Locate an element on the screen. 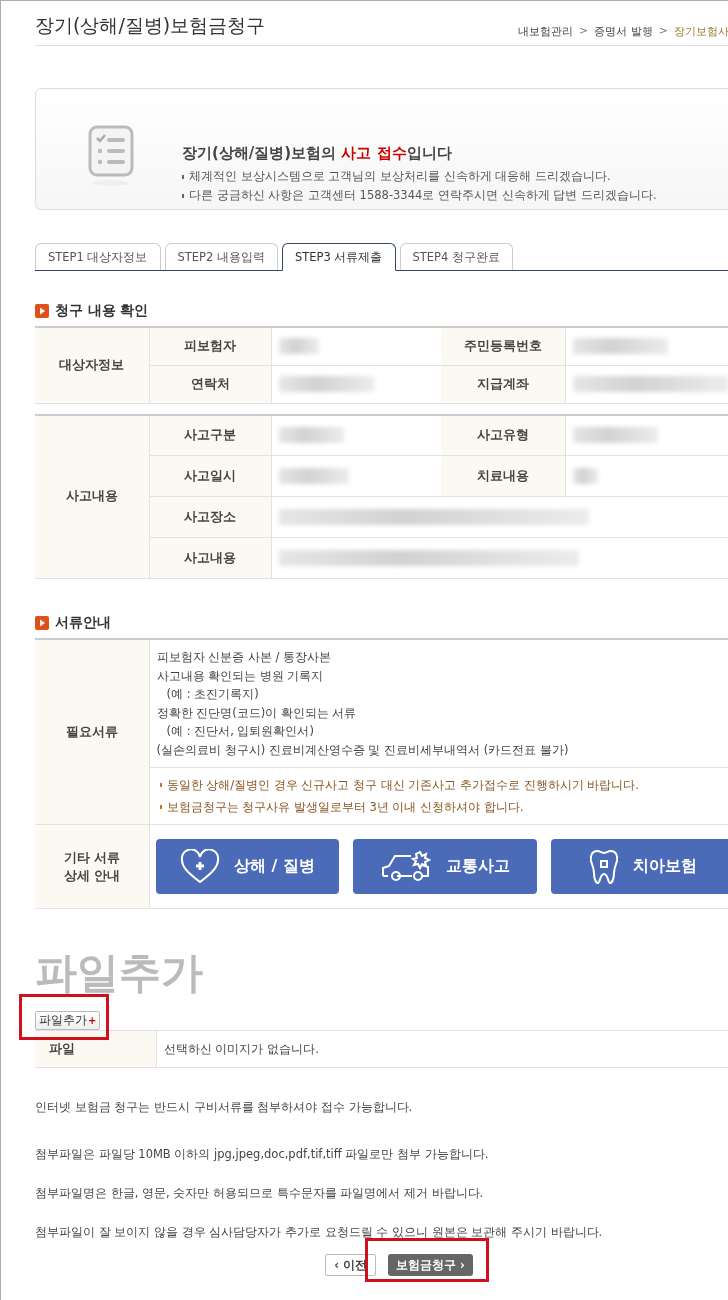 This screenshot has height=1300, width=728. group-label: 사고내용 is located at coordinates (92, 496).